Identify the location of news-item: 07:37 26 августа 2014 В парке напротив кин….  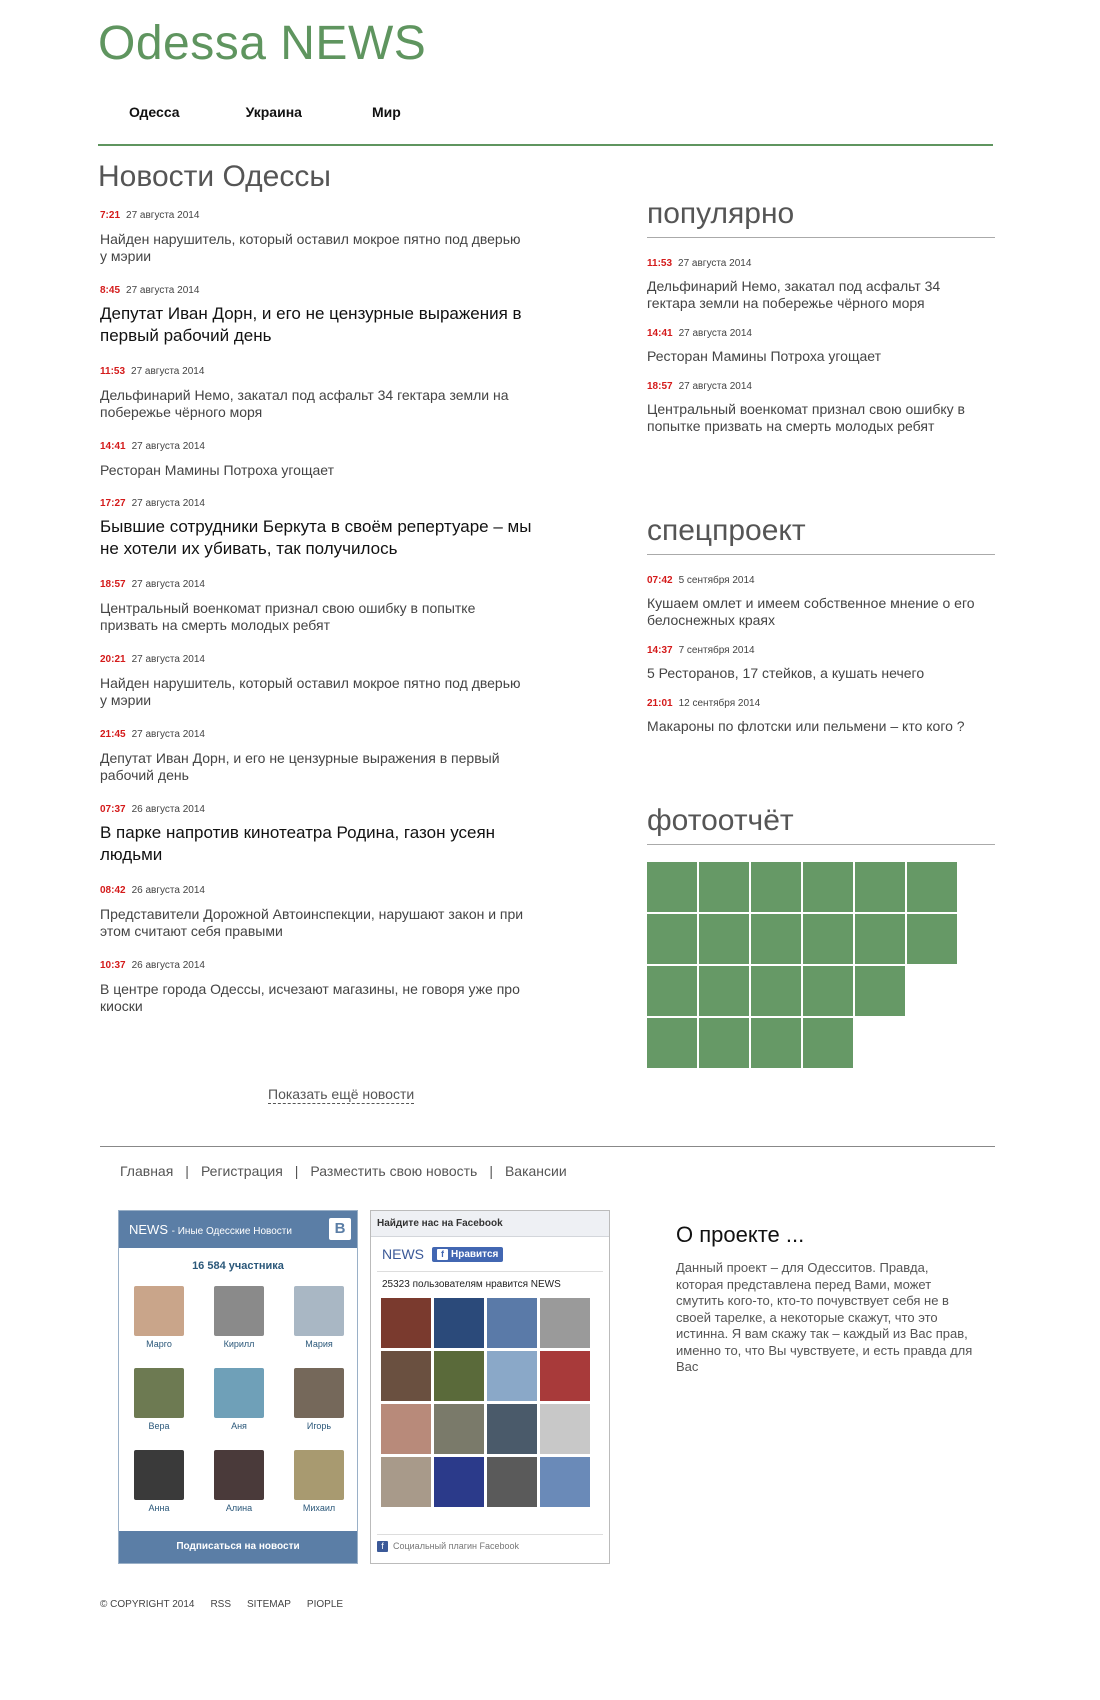
(320, 844).